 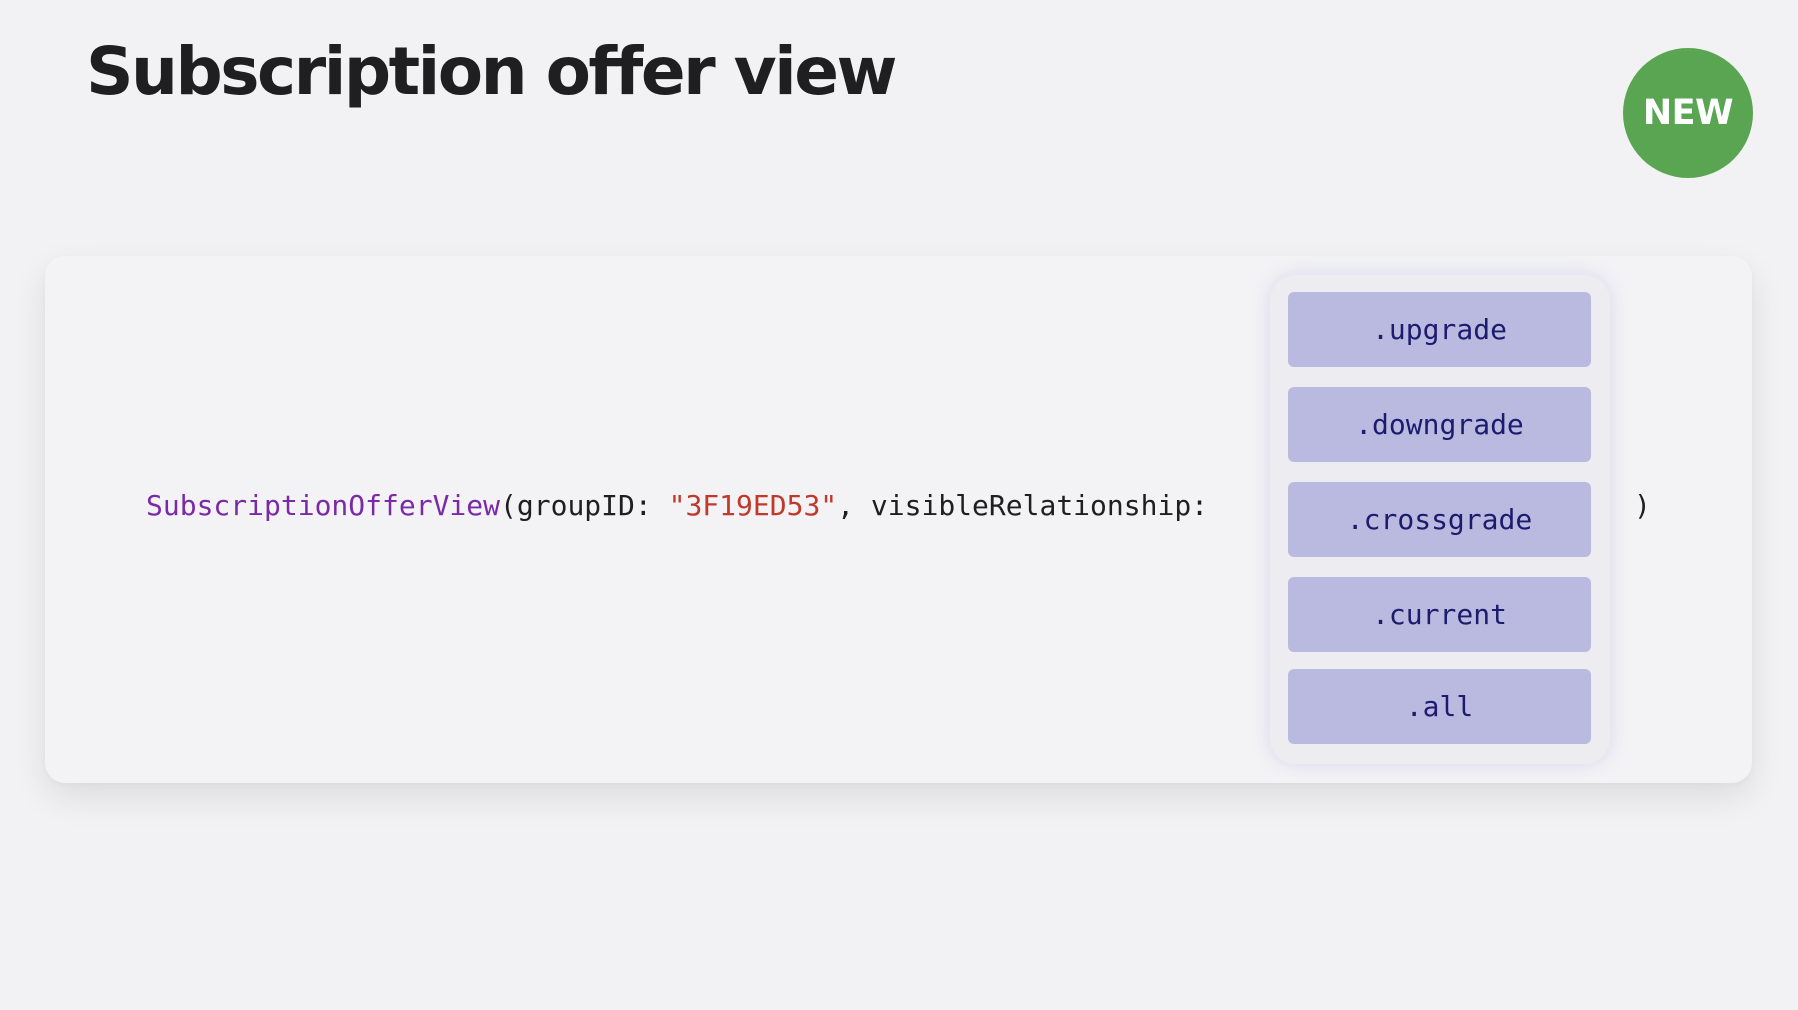 What do you see at coordinates (1439, 706) in the screenshot?
I see `option-all: .all` at bounding box center [1439, 706].